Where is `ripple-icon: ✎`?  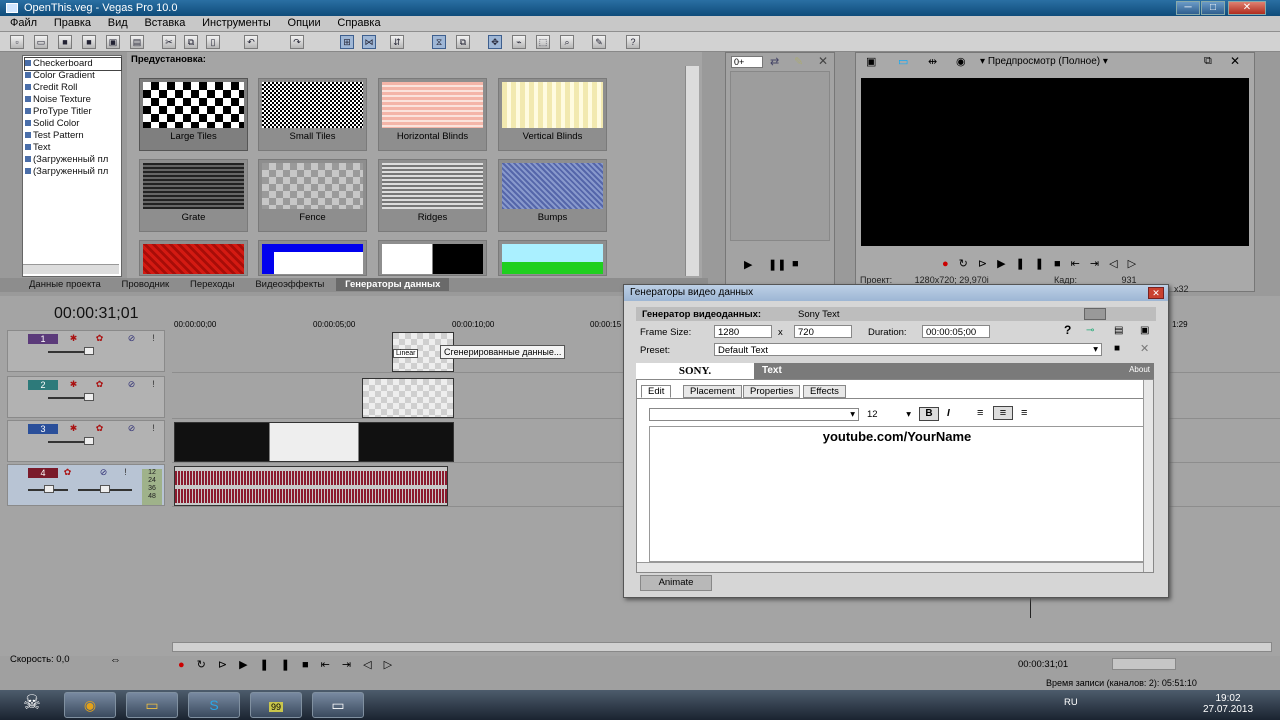
ripple-icon: ✎ is located at coordinates (599, 42).